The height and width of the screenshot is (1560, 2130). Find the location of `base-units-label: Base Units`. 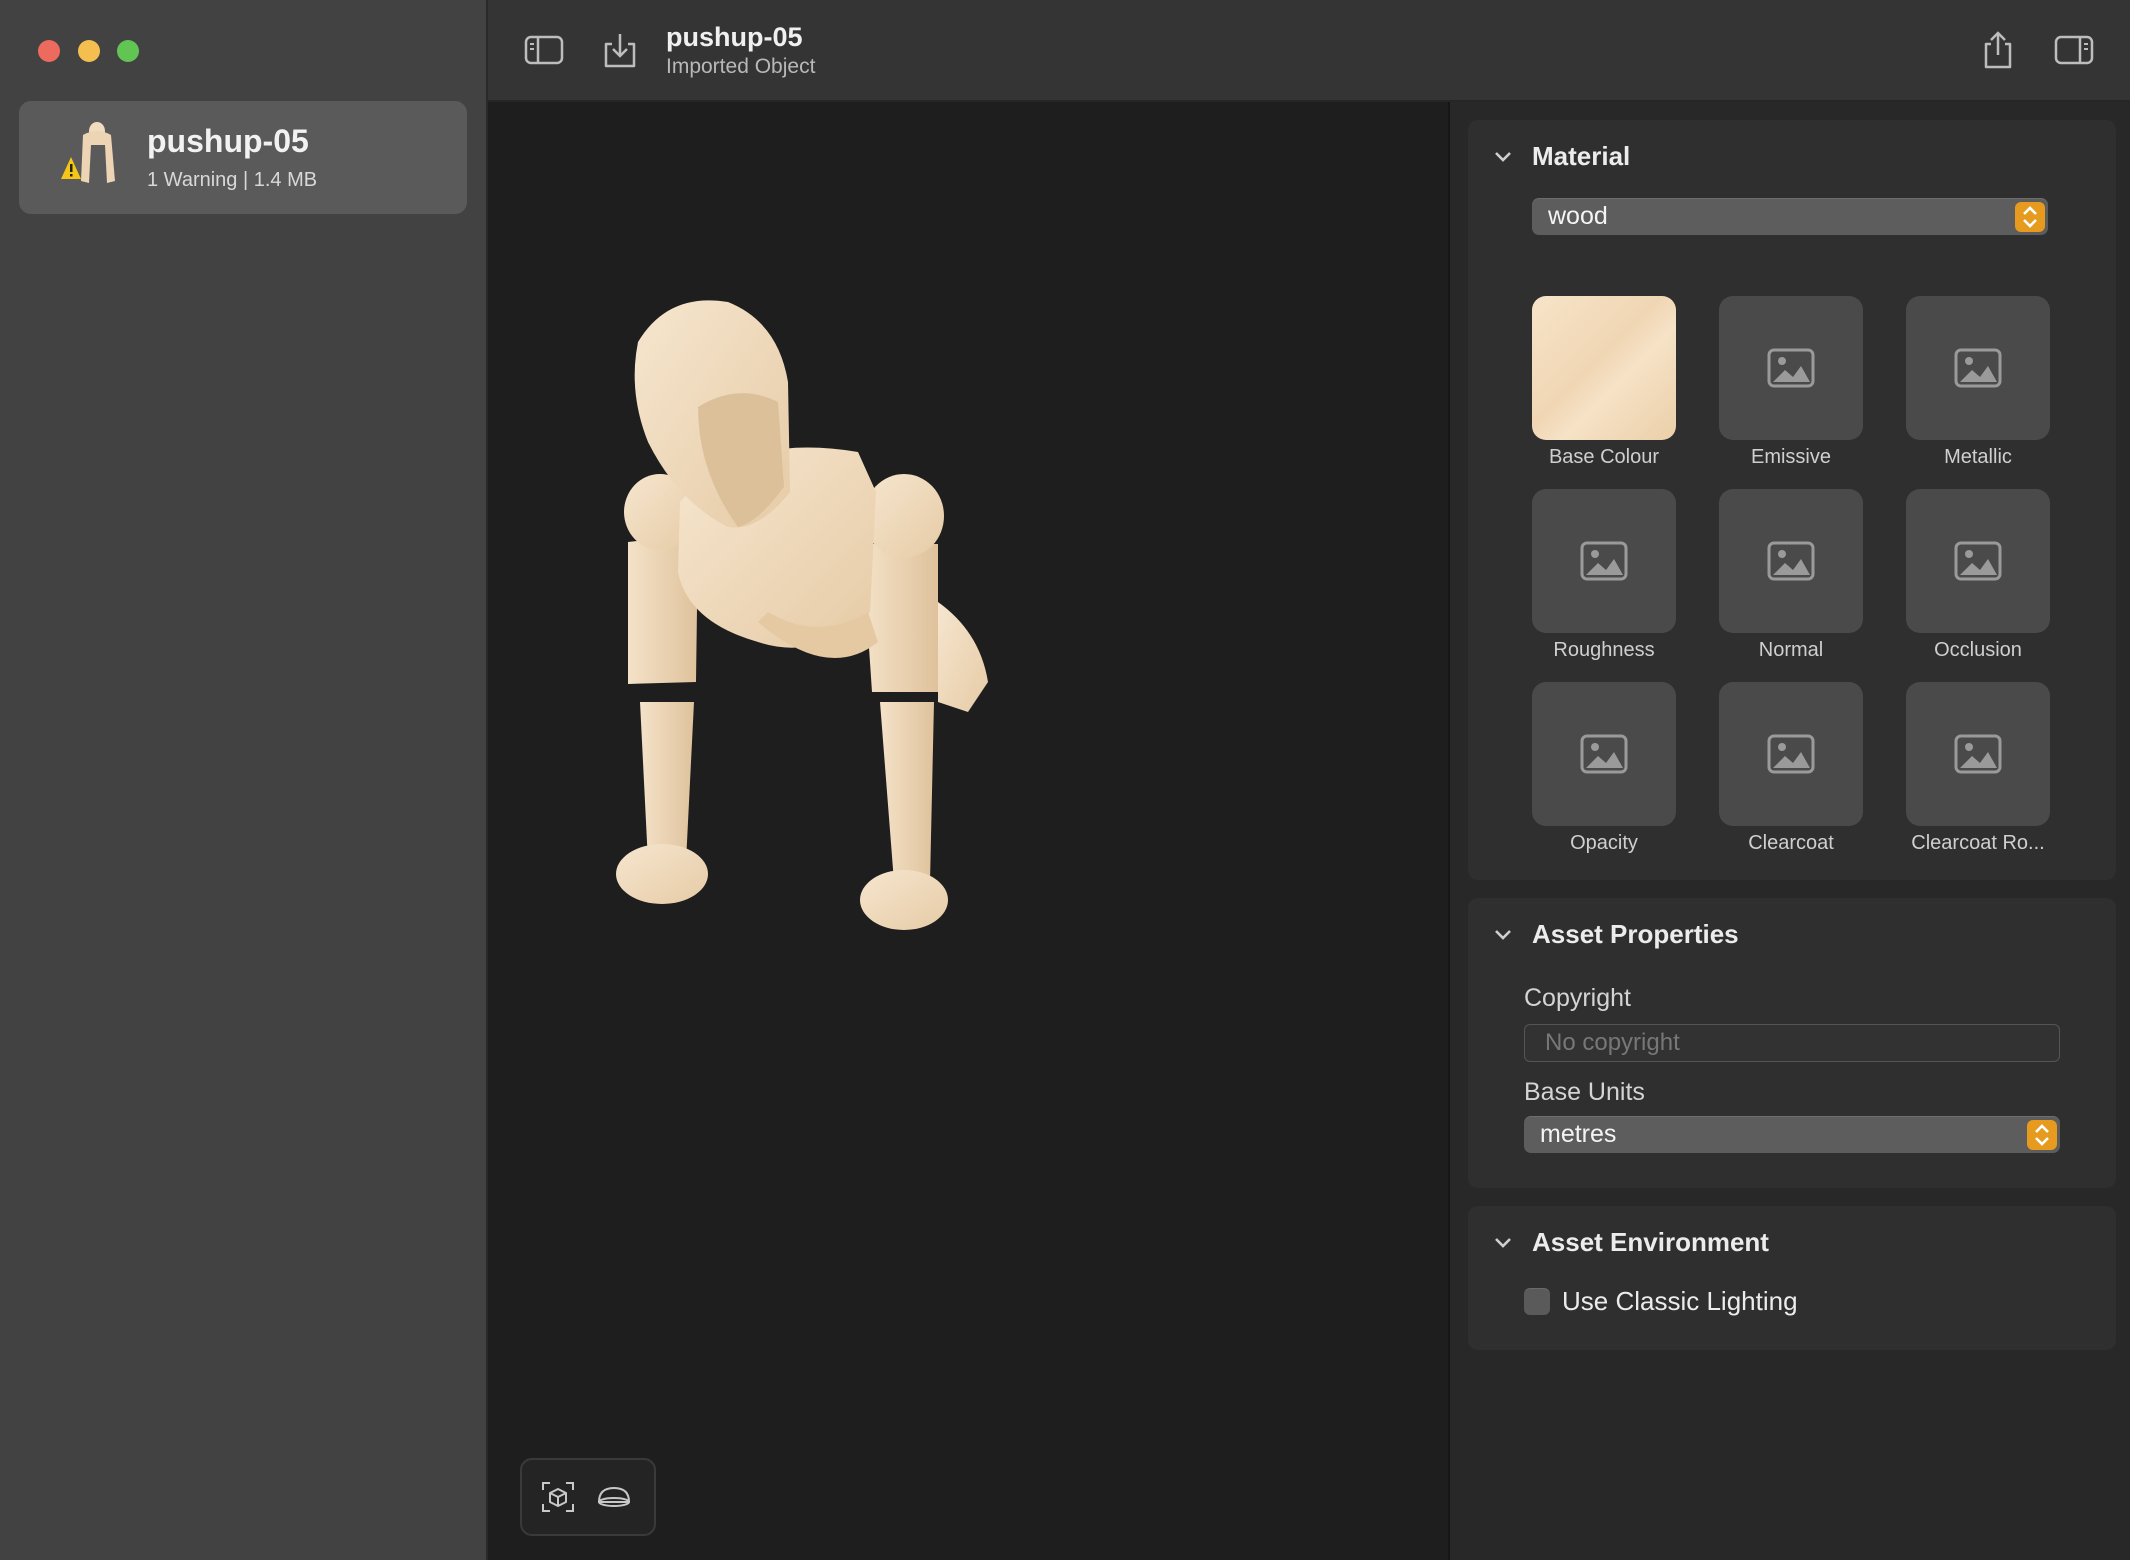

base-units-label: Base Units is located at coordinates (1584, 1092).